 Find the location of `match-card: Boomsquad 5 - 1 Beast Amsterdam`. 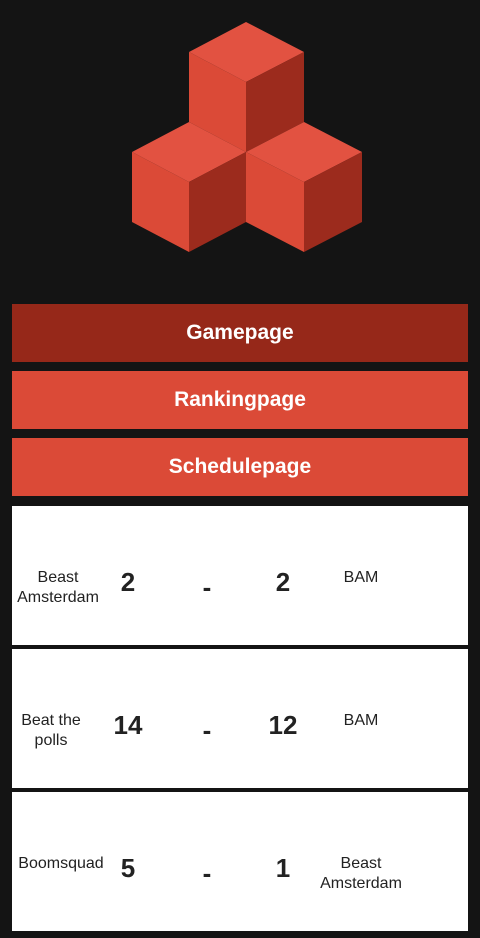

match-card: Boomsquad 5 - 1 Beast Amsterdam is located at coordinates (240, 861).